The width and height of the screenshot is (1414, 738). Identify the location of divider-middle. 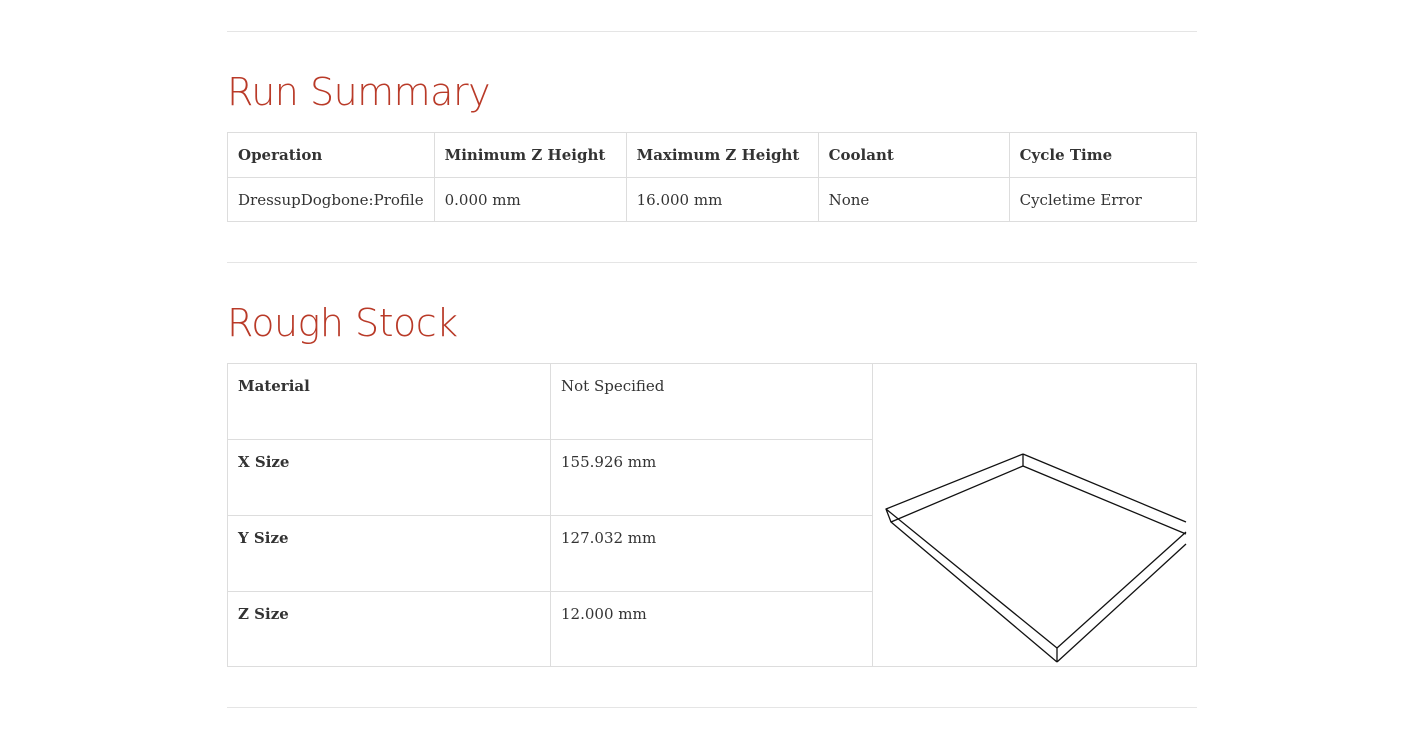
(712, 262).